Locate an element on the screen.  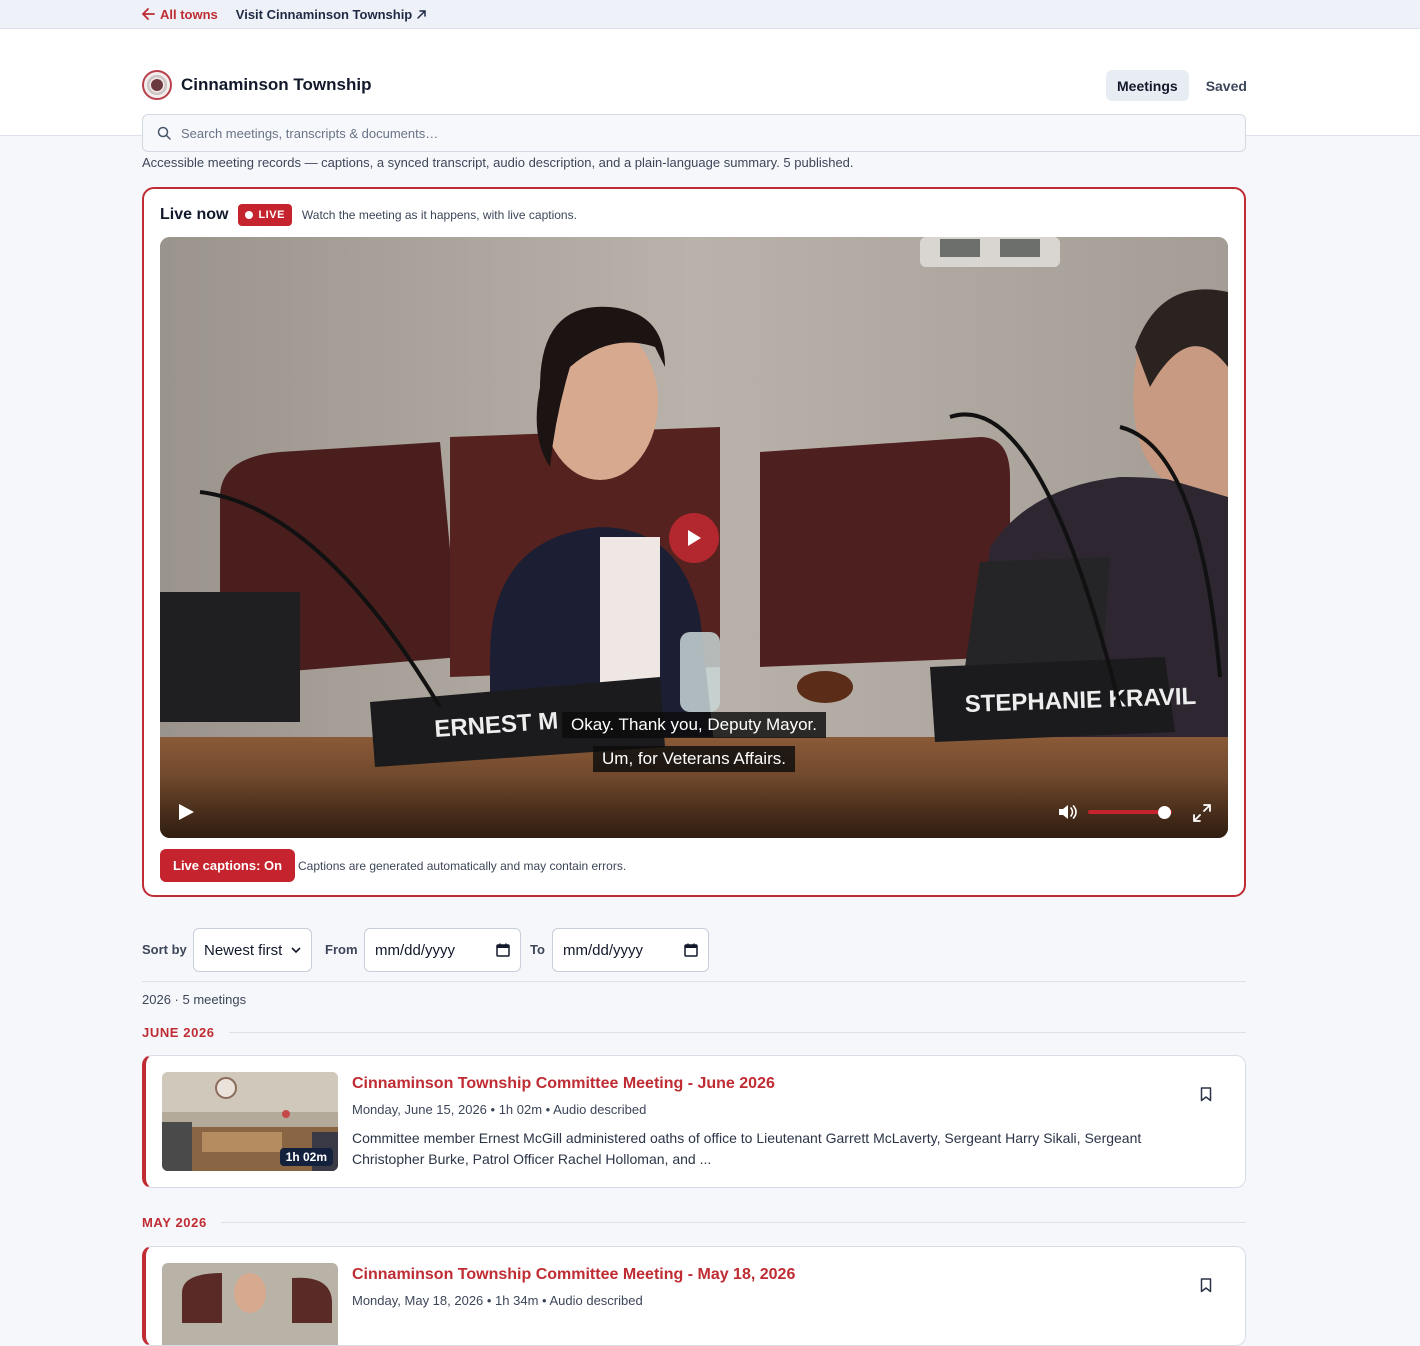
result-count: 2026 · 5 meetings is located at coordinates (194, 999).